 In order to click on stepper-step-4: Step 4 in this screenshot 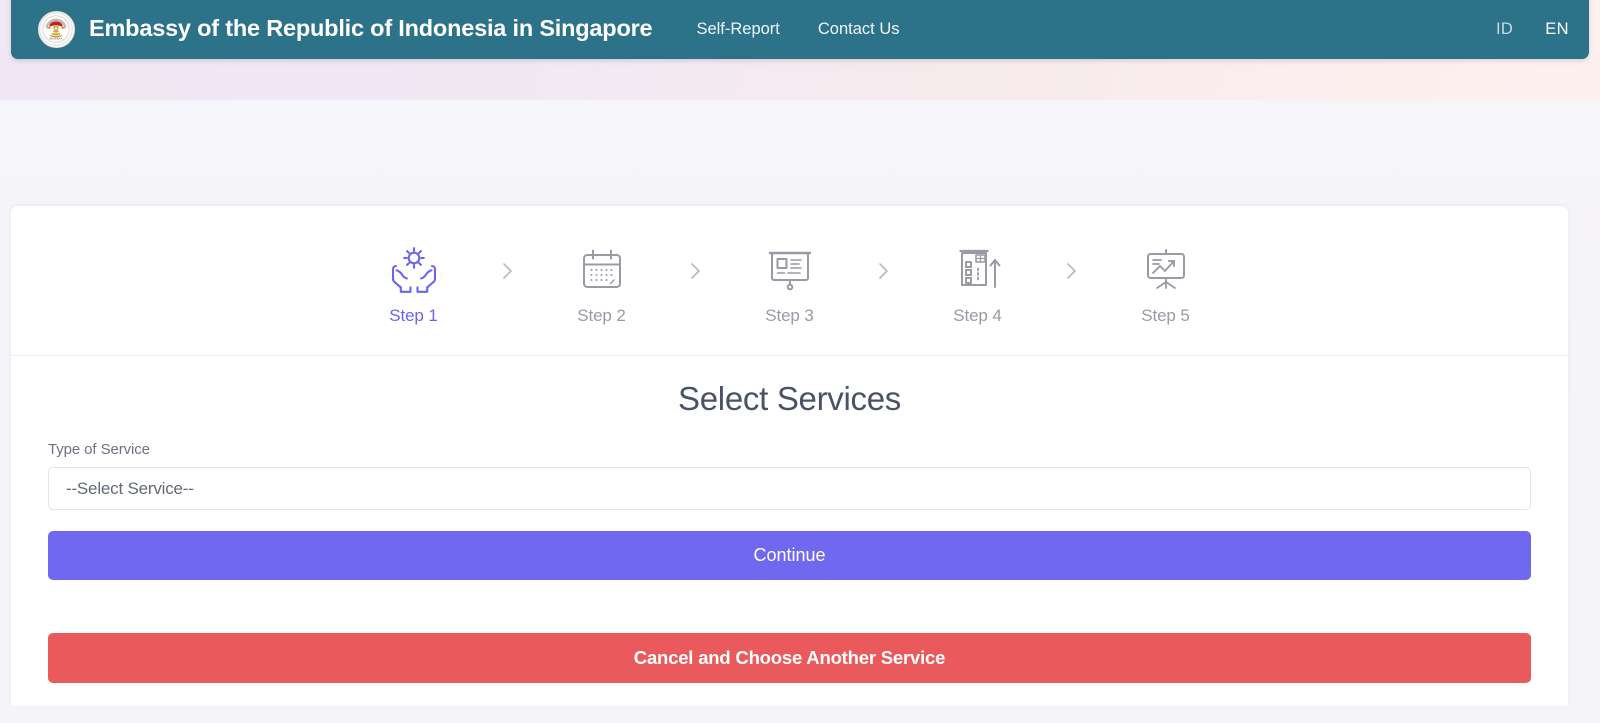, I will do `click(978, 283)`.